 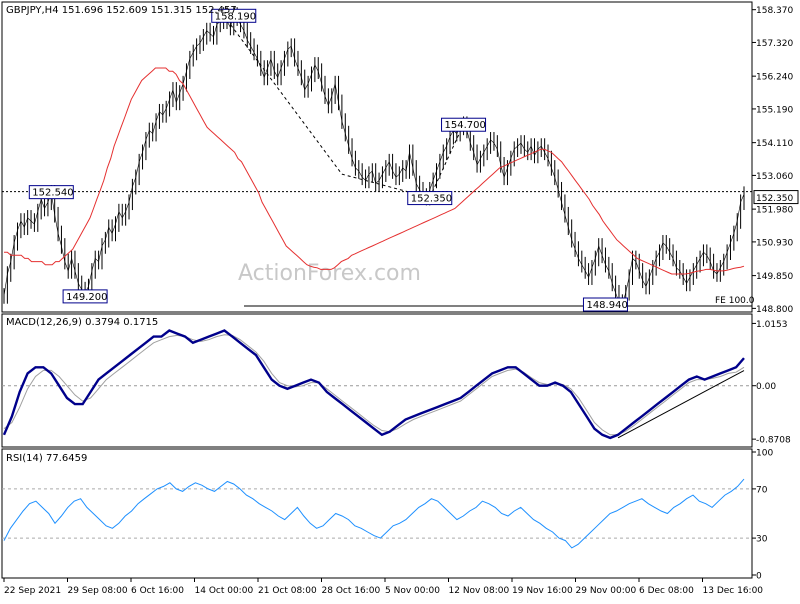 What do you see at coordinates (774, 310) in the screenshot?
I see `price-ytick-label: 148.800` at bounding box center [774, 310].